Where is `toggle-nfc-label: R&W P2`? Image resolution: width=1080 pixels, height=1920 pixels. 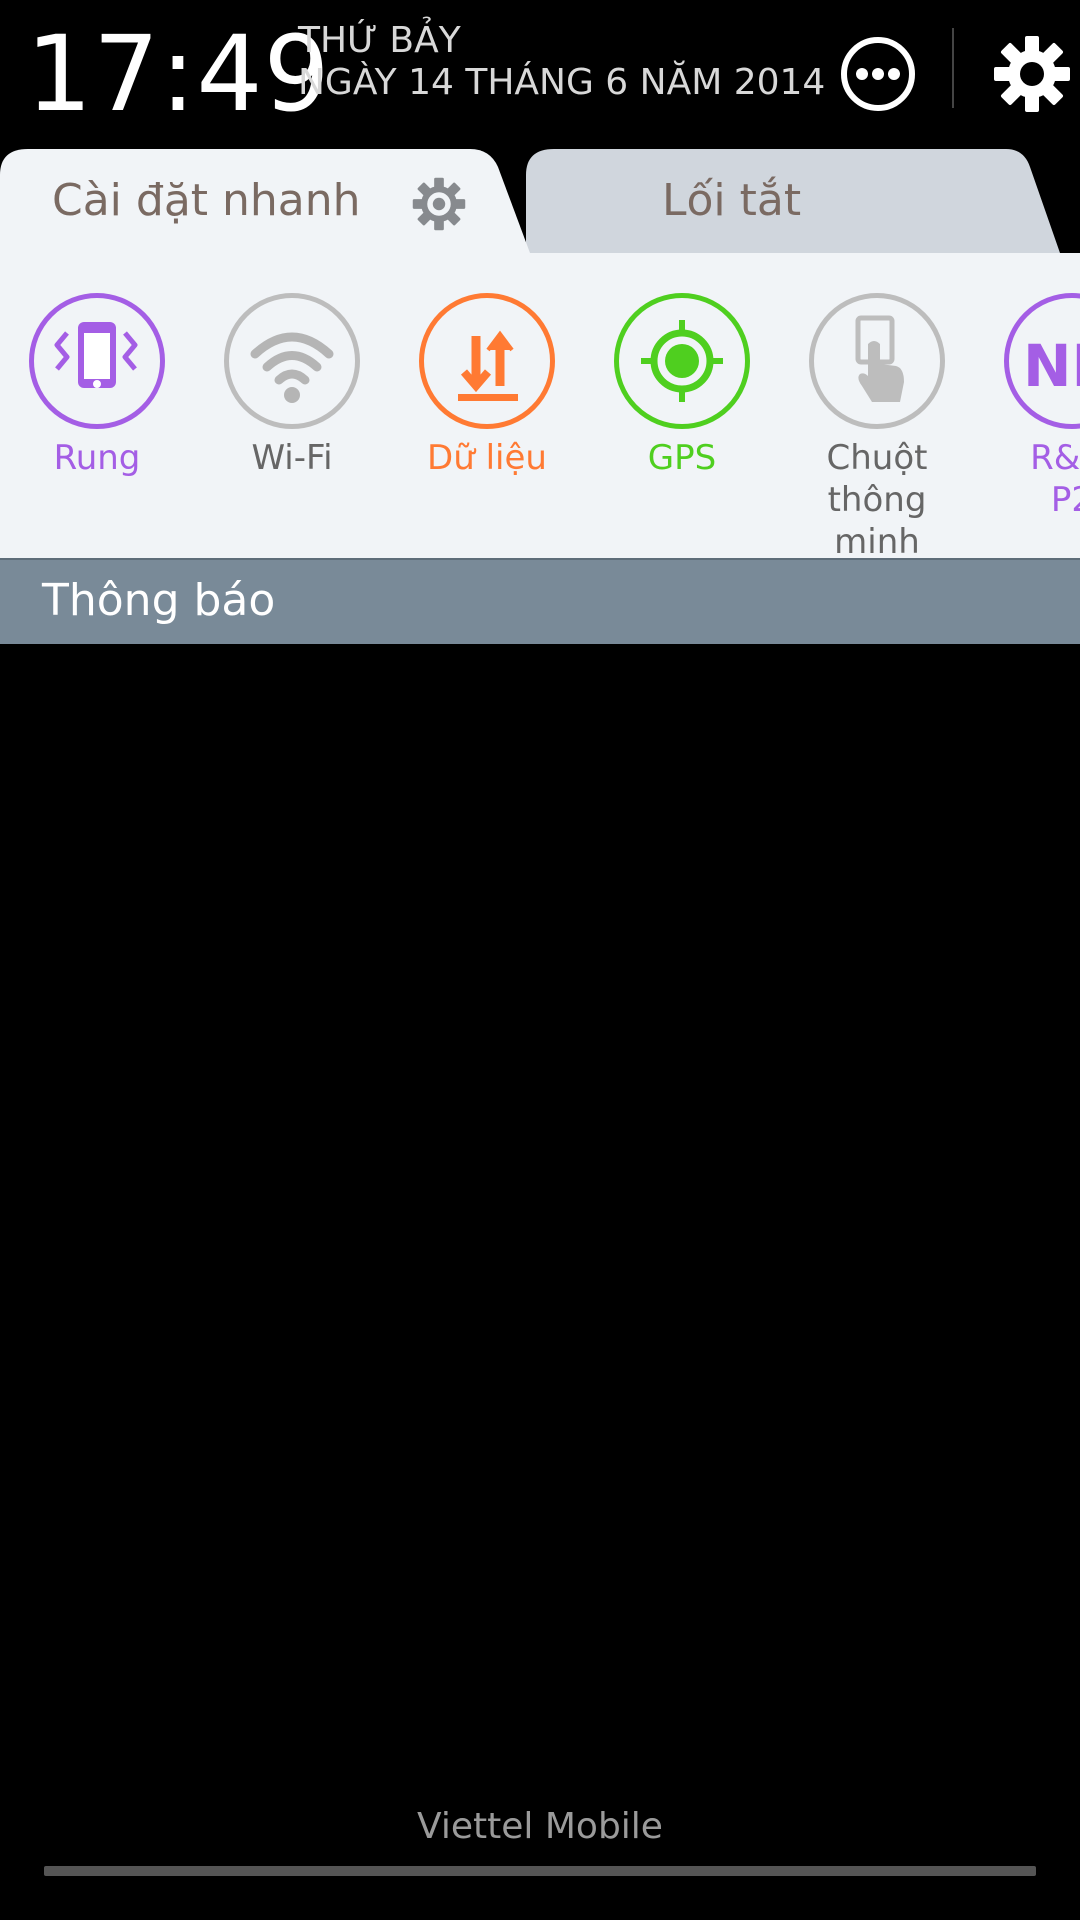
toggle-nfc-label: R&W P2 is located at coordinates (1028, 479).